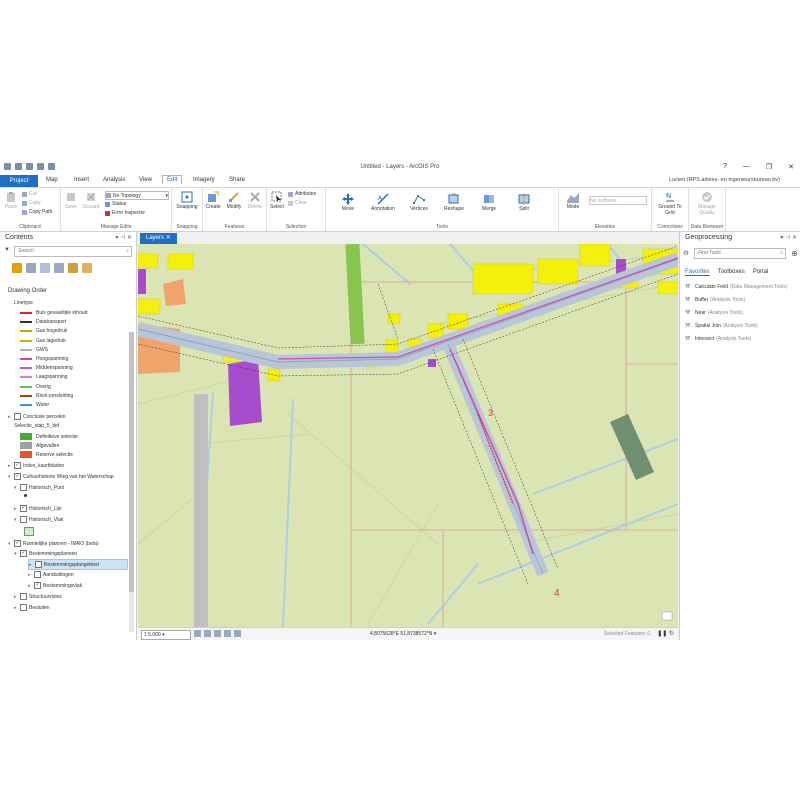  What do you see at coordinates (618, 200) in the screenshot?
I see `surface-dropdown: No surfaces` at bounding box center [618, 200].